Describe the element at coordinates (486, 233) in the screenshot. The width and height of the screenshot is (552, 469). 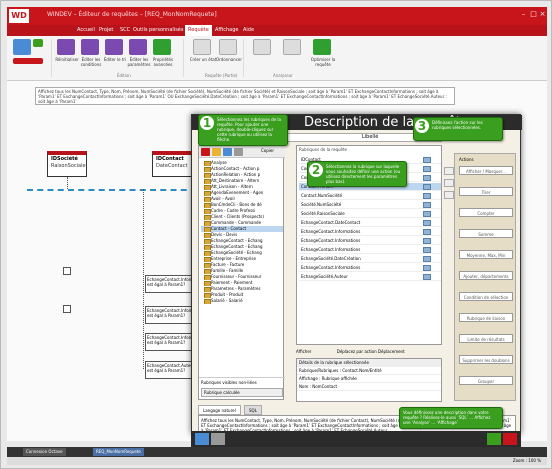
I see `action-button: Somme` at that location.